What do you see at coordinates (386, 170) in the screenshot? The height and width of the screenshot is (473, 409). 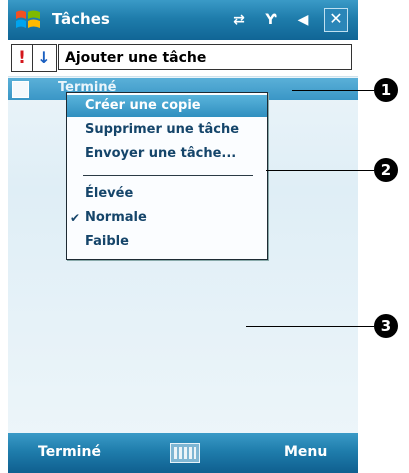 I see `callout-2: 2` at bounding box center [386, 170].